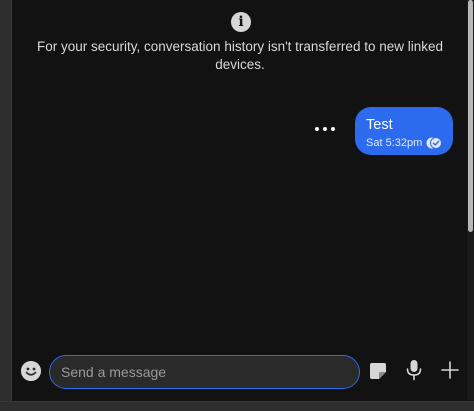  What do you see at coordinates (404, 131) in the screenshot?
I see `outgoing-message-bubble: Test Sat 5:32pm` at bounding box center [404, 131].